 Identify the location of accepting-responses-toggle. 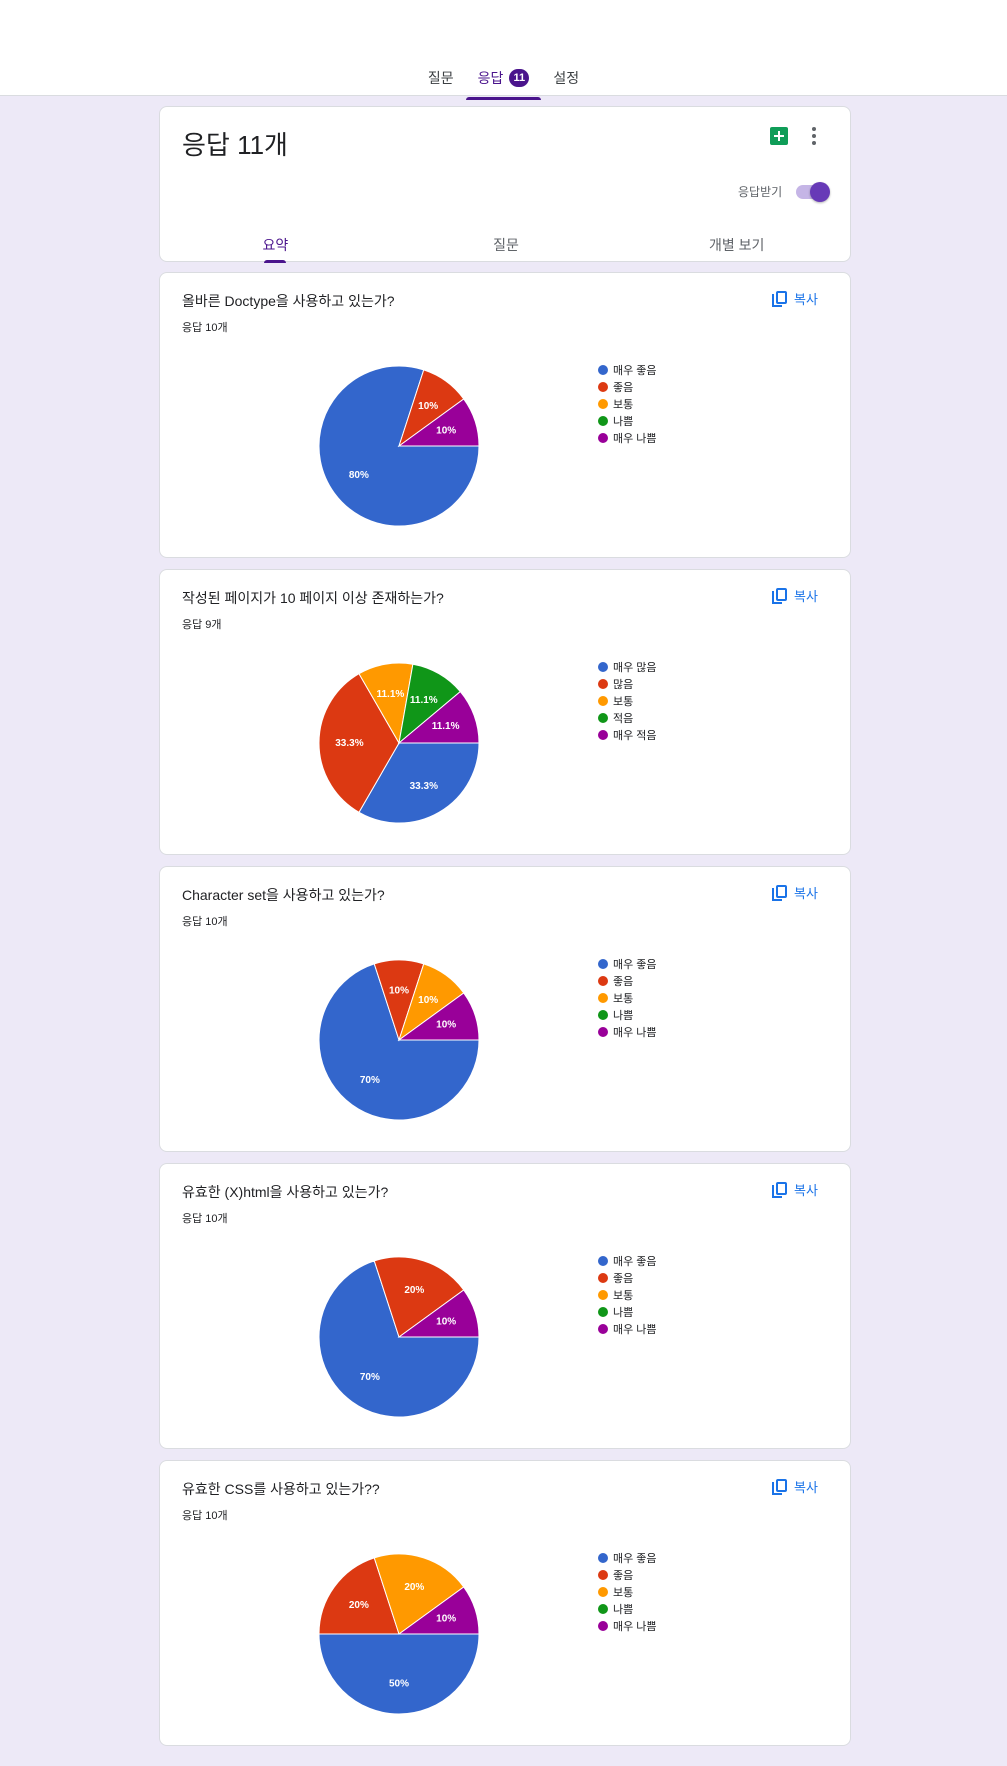
(813, 192).